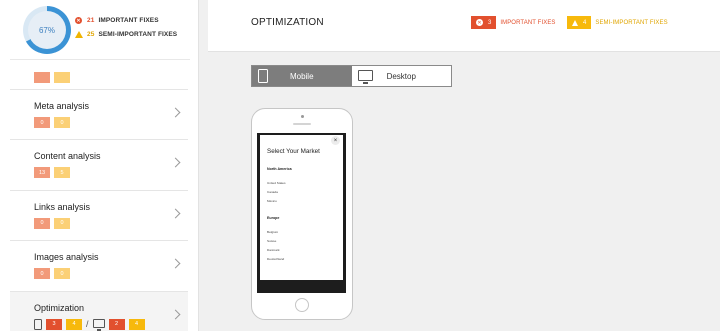  I want to click on mobile-important-badge: 3, so click(54, 324).